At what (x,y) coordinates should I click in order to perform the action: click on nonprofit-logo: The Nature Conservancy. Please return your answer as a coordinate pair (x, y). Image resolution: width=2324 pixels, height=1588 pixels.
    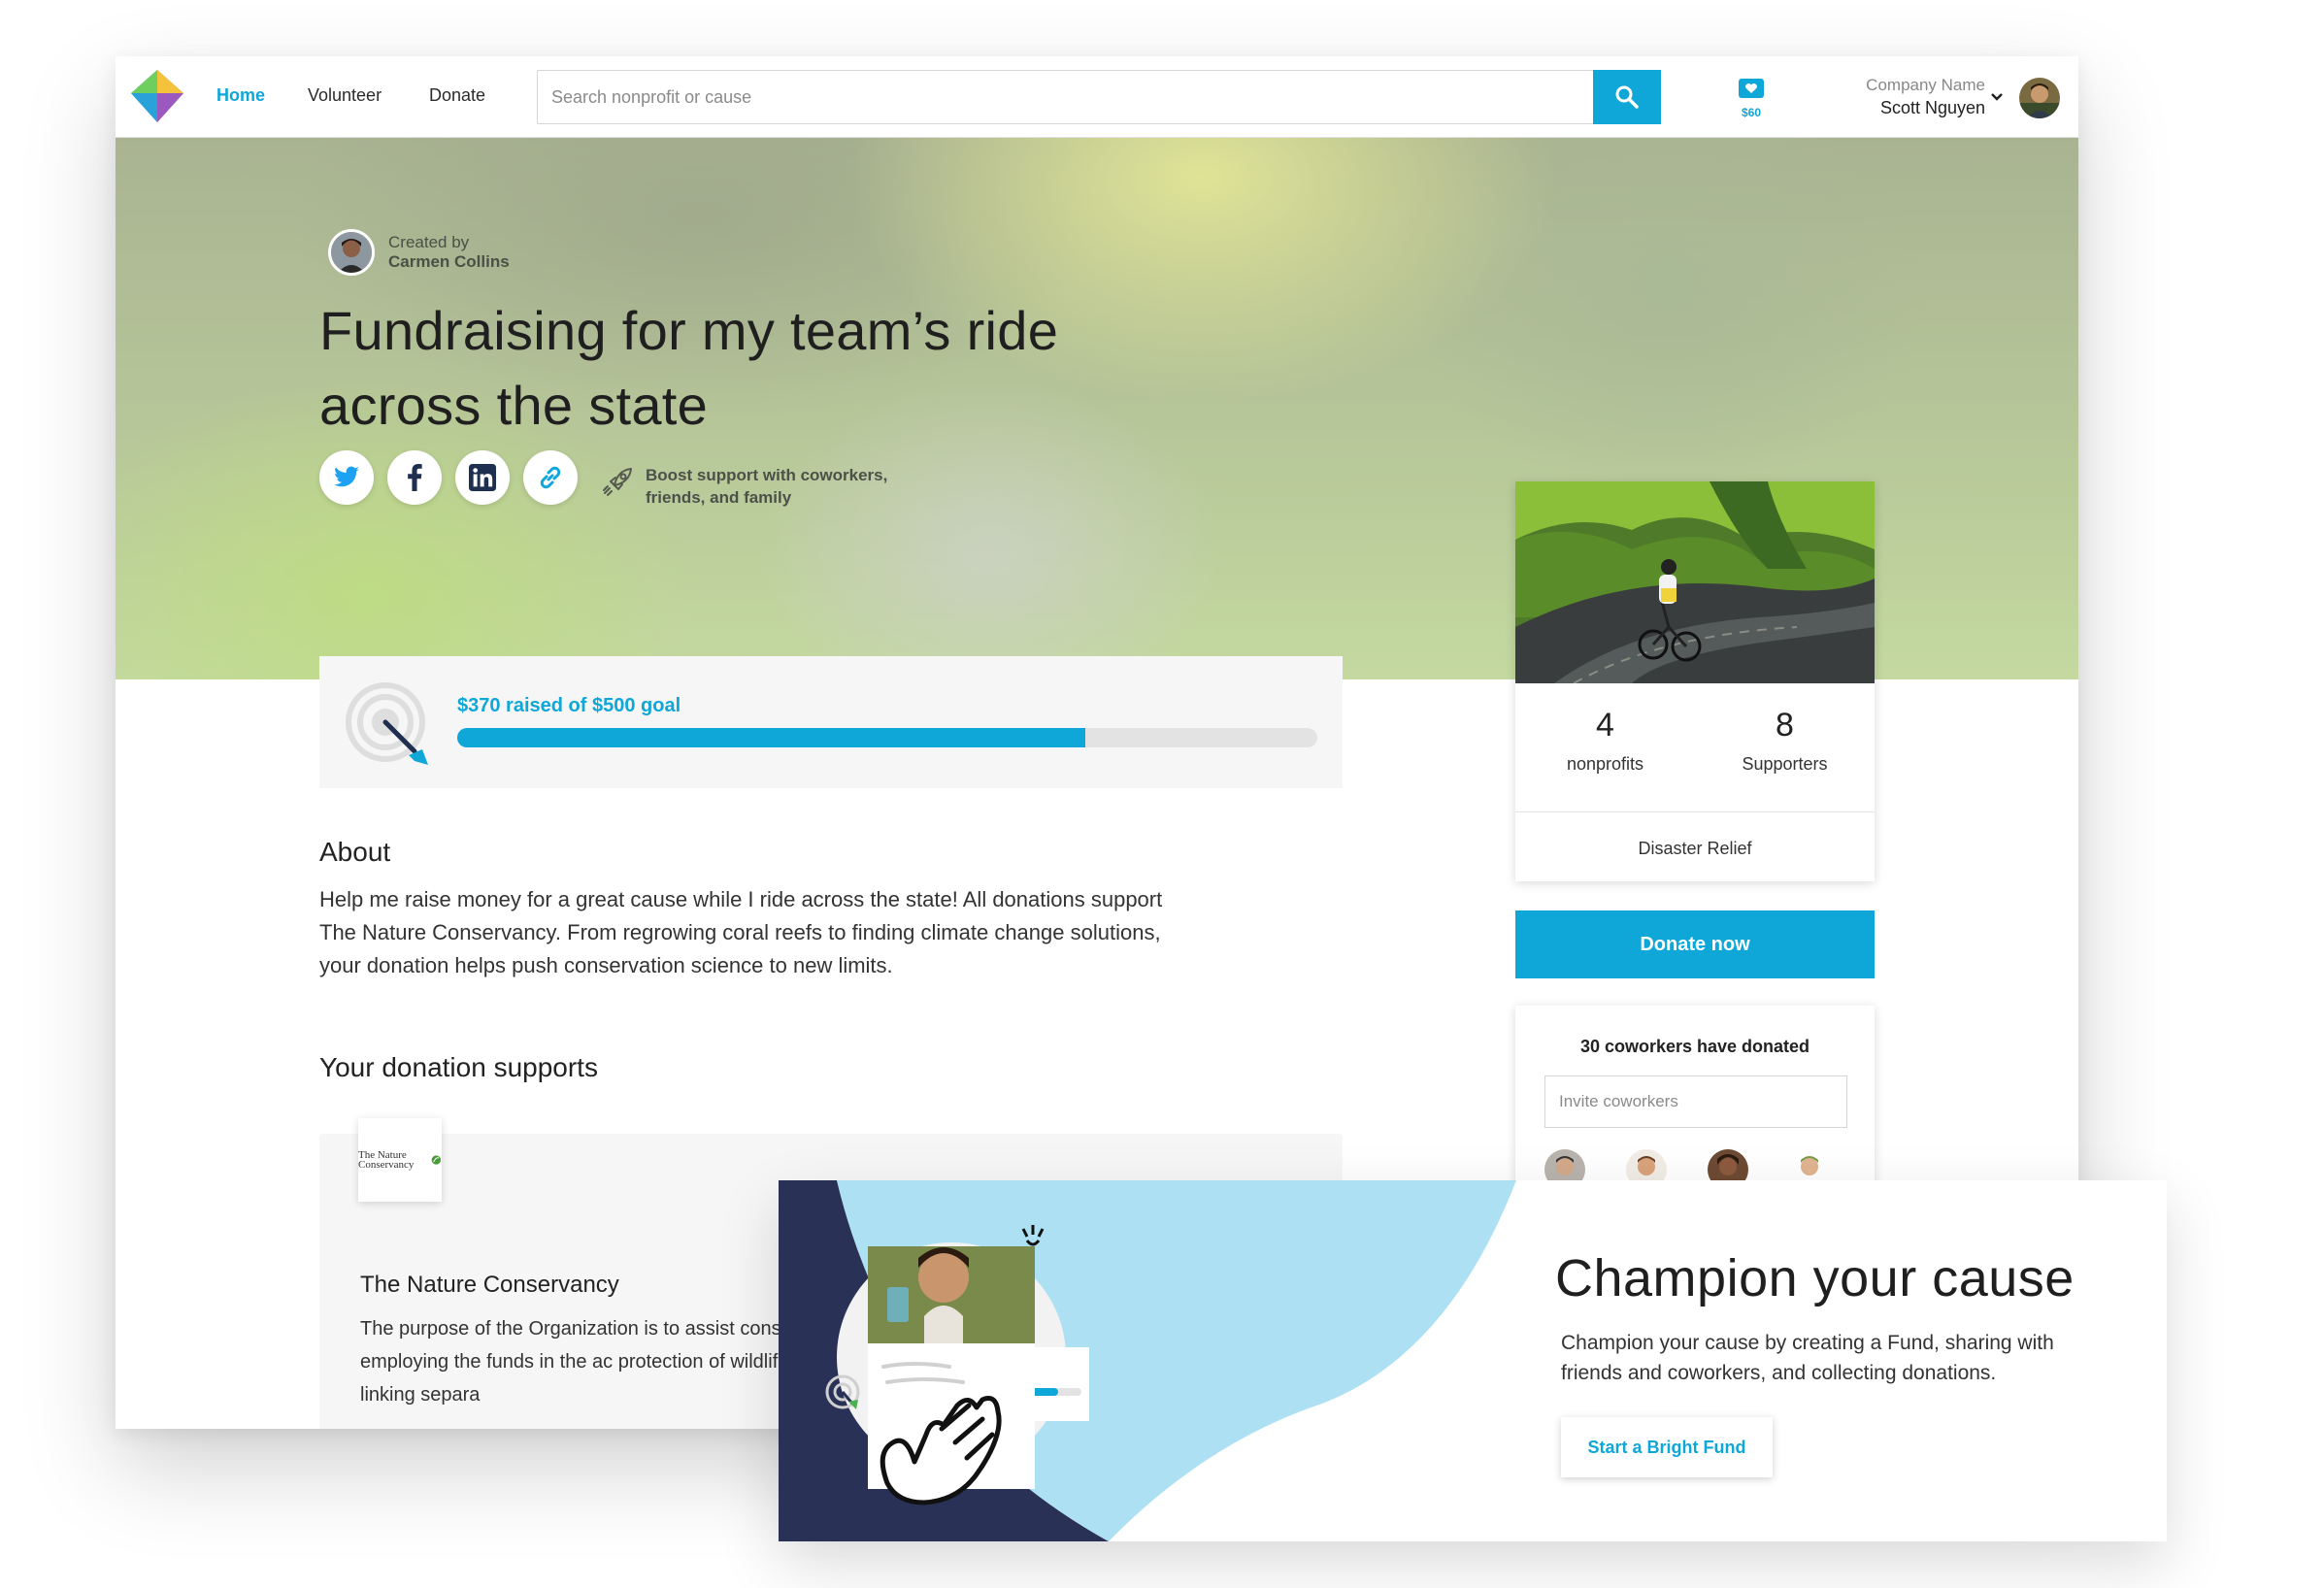
    Looking at the image, I should click on (400, 1160).